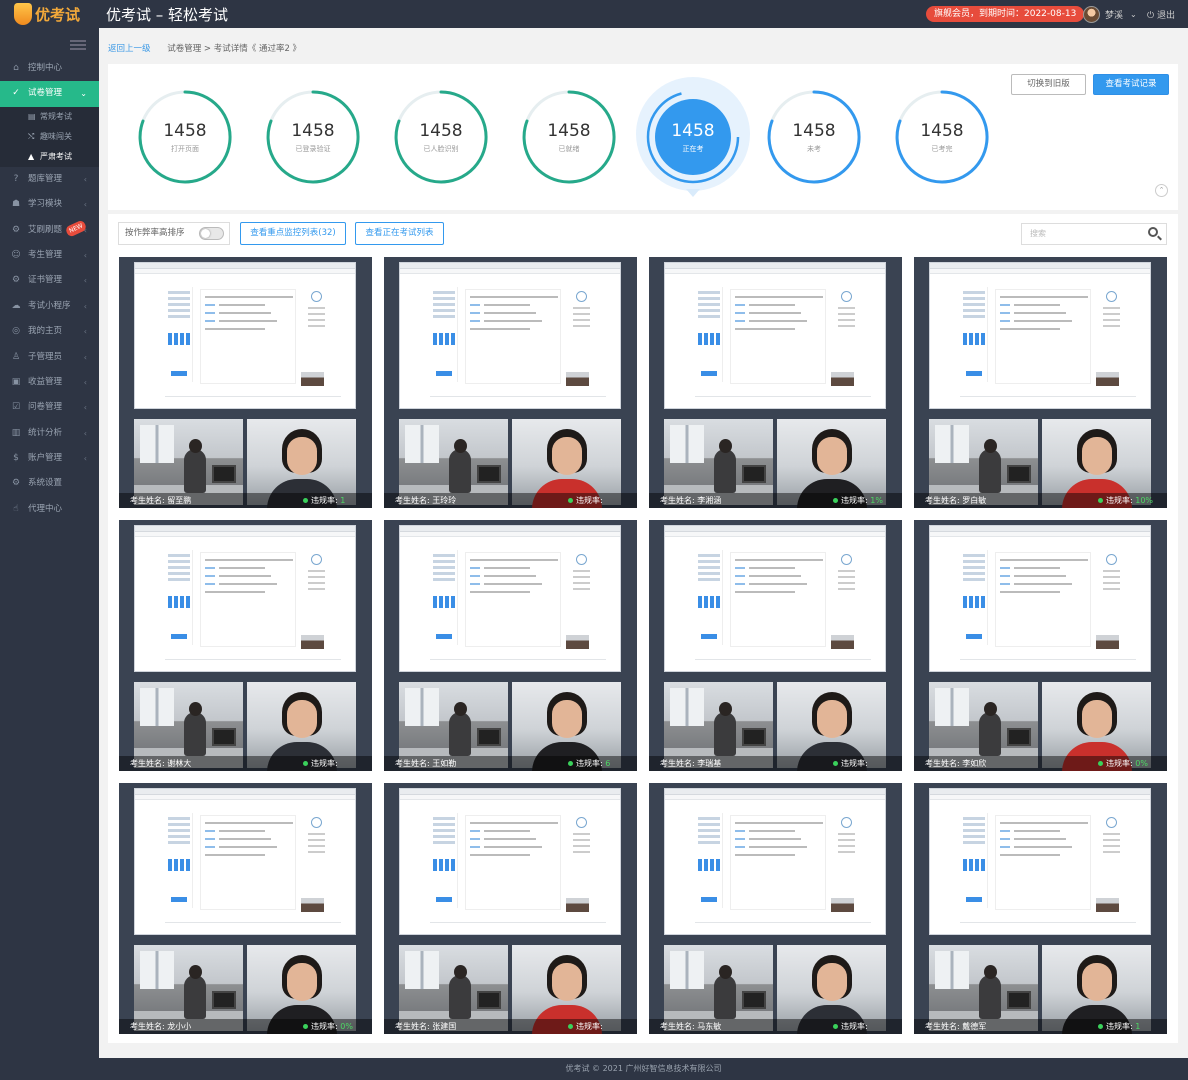 This screenshot has height=1080, width=1188. Describe the element at coordinates (1094, 234) in the screenshot. I see `search-input: 搜索` at that location.